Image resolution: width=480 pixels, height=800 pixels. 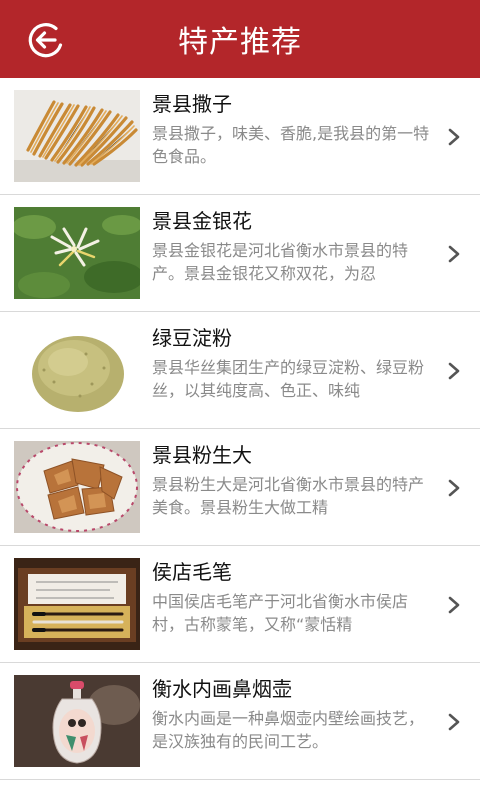 I want to click on item-text: 景县金银花 景县金银花是河北省衡水市景县的特产。景县金银花又称双花，为忍, so click(x=291, y=246).